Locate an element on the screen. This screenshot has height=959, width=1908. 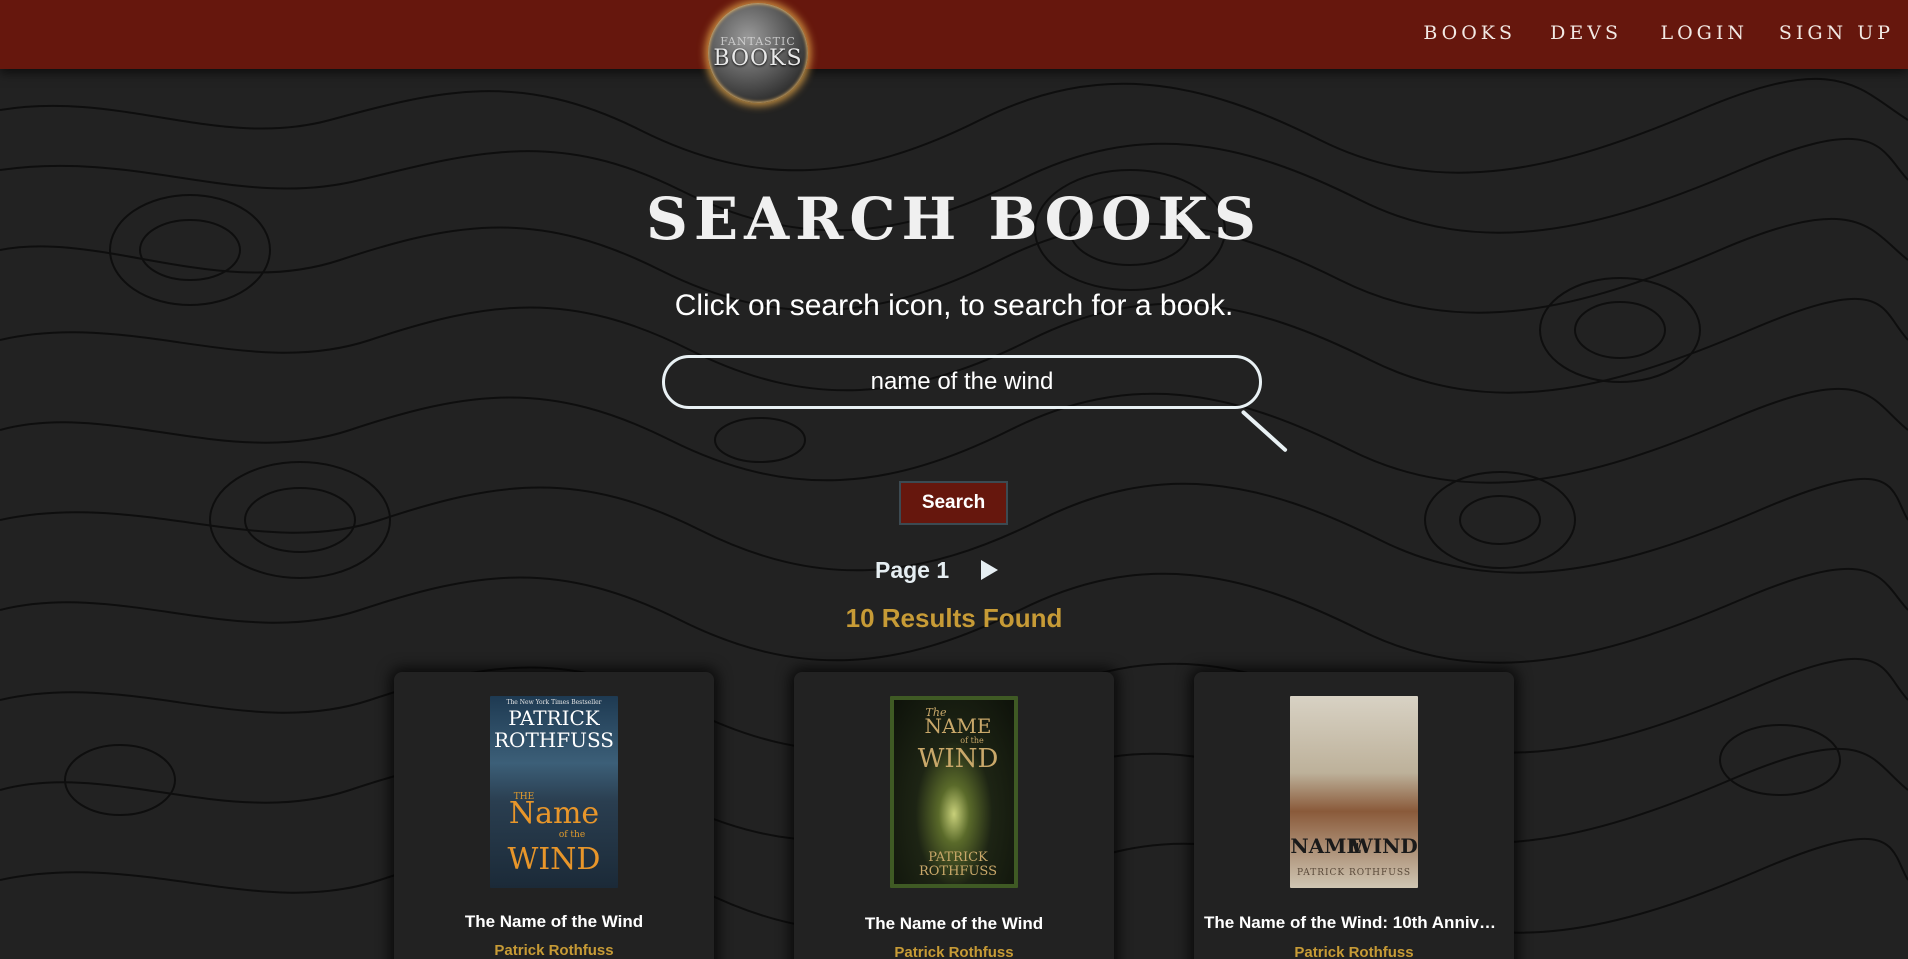
book-cover-image: The NAME of the WIND PATRICK ROTHFUSS is located at coordinates (954, 792).